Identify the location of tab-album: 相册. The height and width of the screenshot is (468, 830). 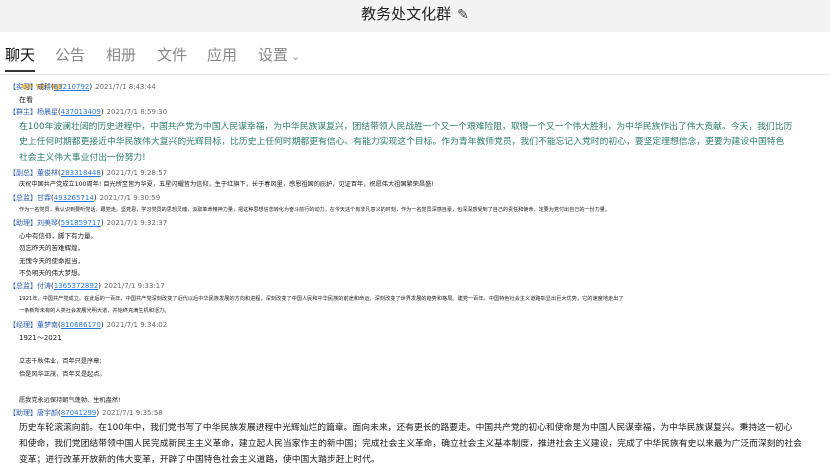
(121, 54).